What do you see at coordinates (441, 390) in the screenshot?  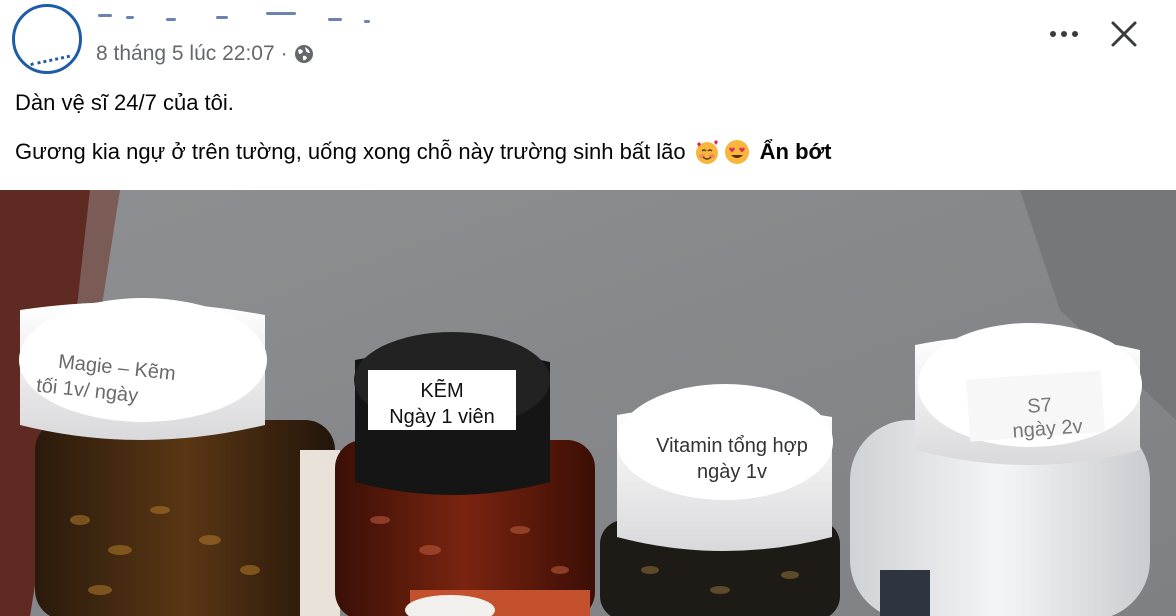 I see `bottle2-label-line1: KẼM` at bounding box center [441, 390].